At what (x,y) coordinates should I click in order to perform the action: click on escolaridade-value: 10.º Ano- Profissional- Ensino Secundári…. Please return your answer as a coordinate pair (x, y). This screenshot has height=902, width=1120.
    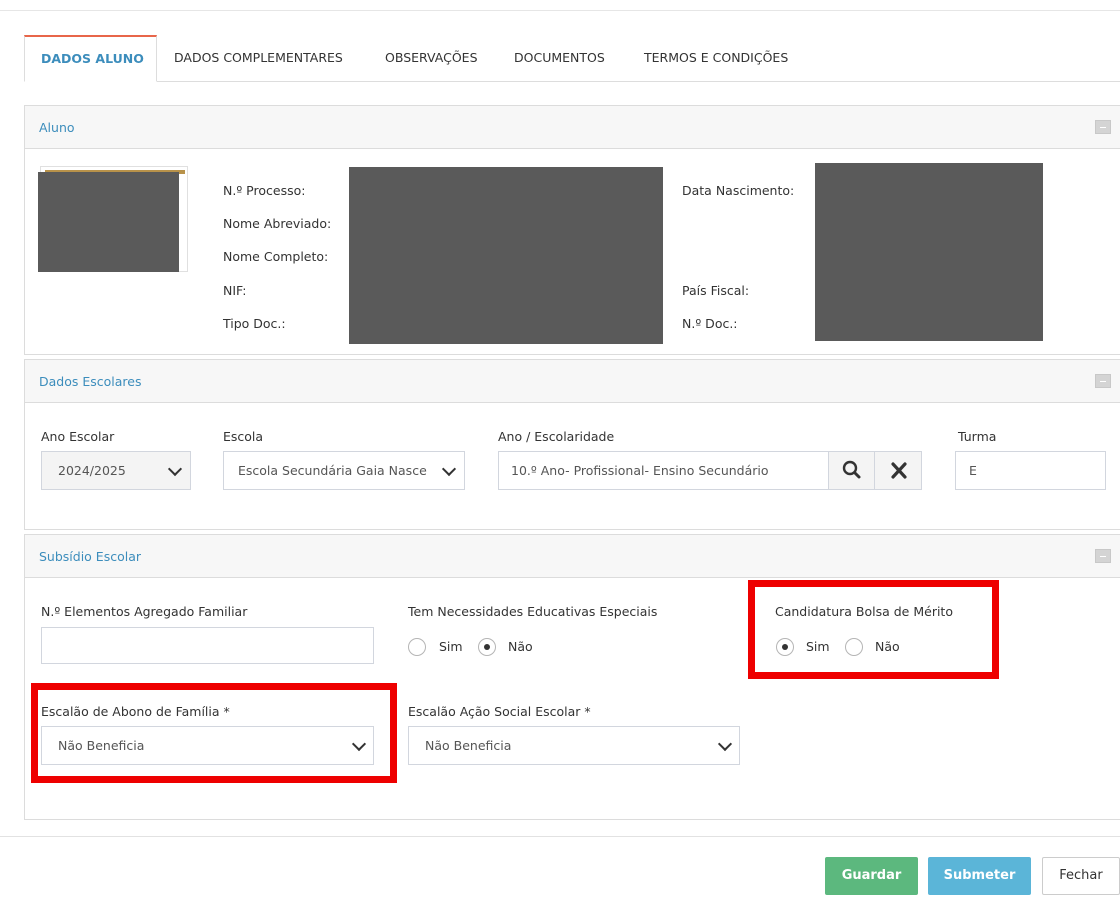
    Looking at the image, I should click on (640, 470).